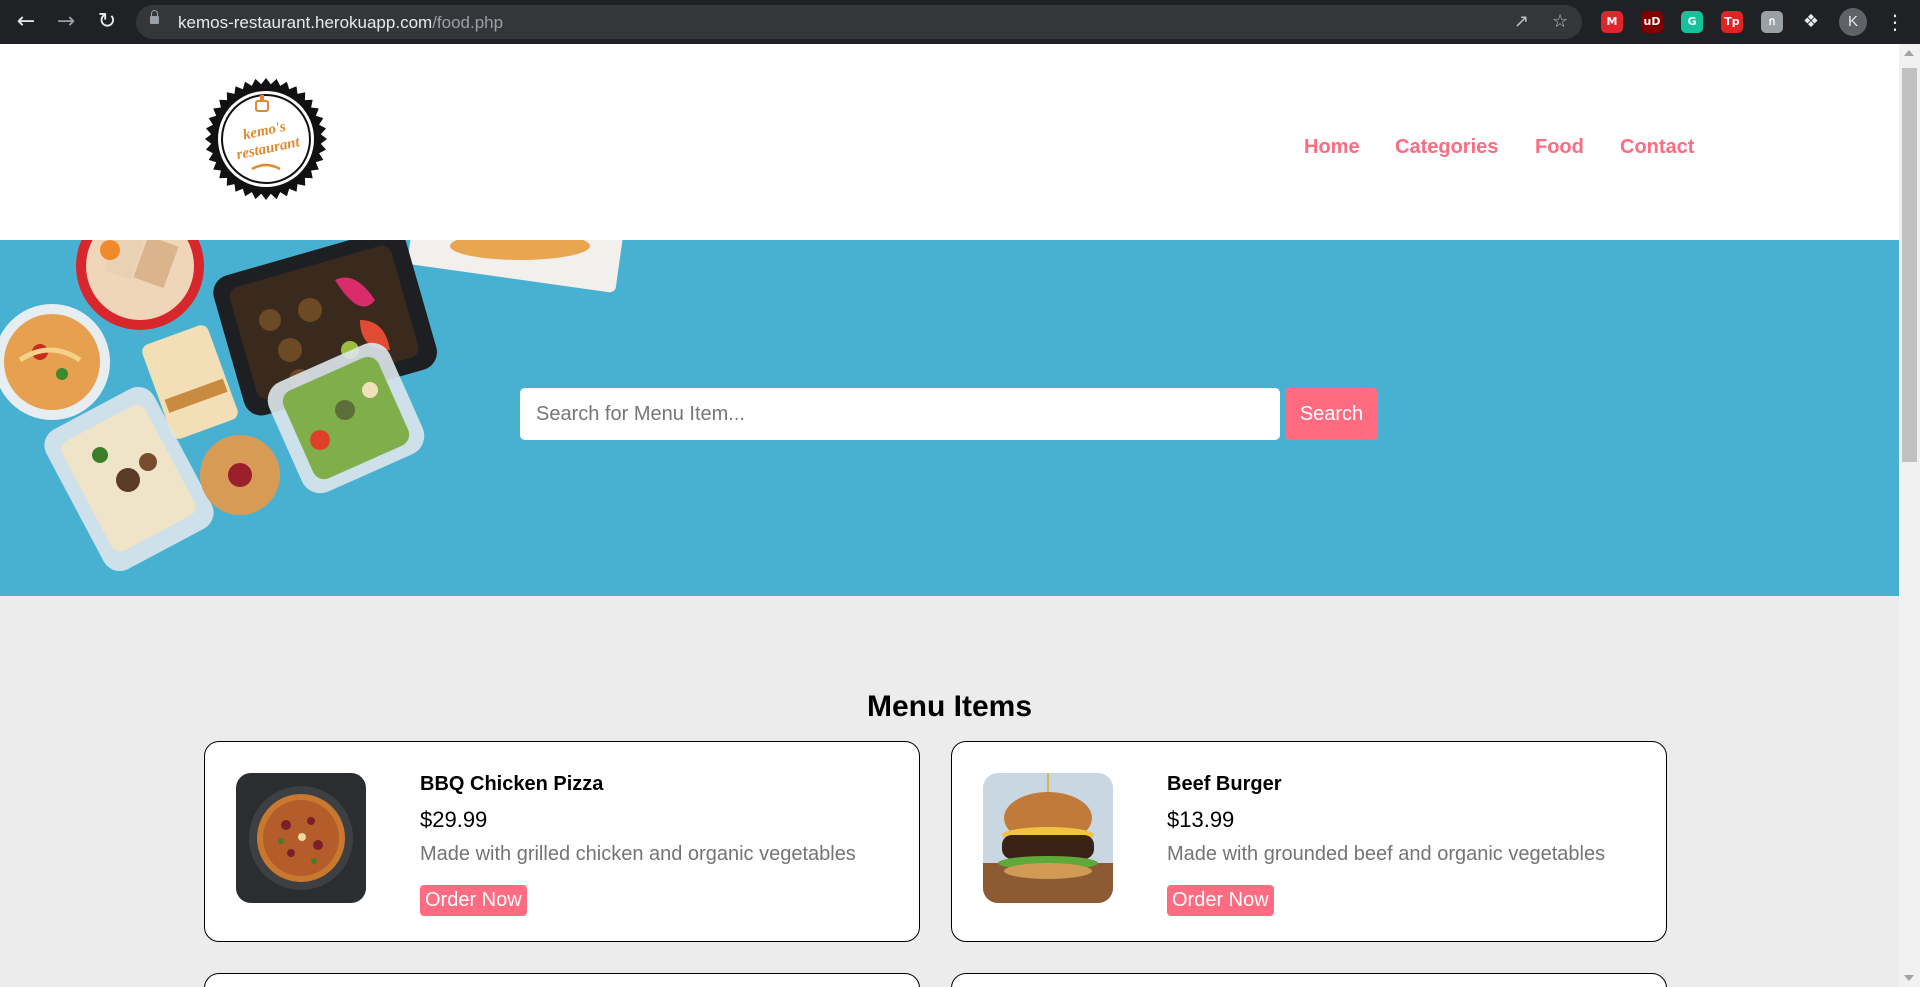  I want to click on grammarly-icon: G, so click(1692, 22).